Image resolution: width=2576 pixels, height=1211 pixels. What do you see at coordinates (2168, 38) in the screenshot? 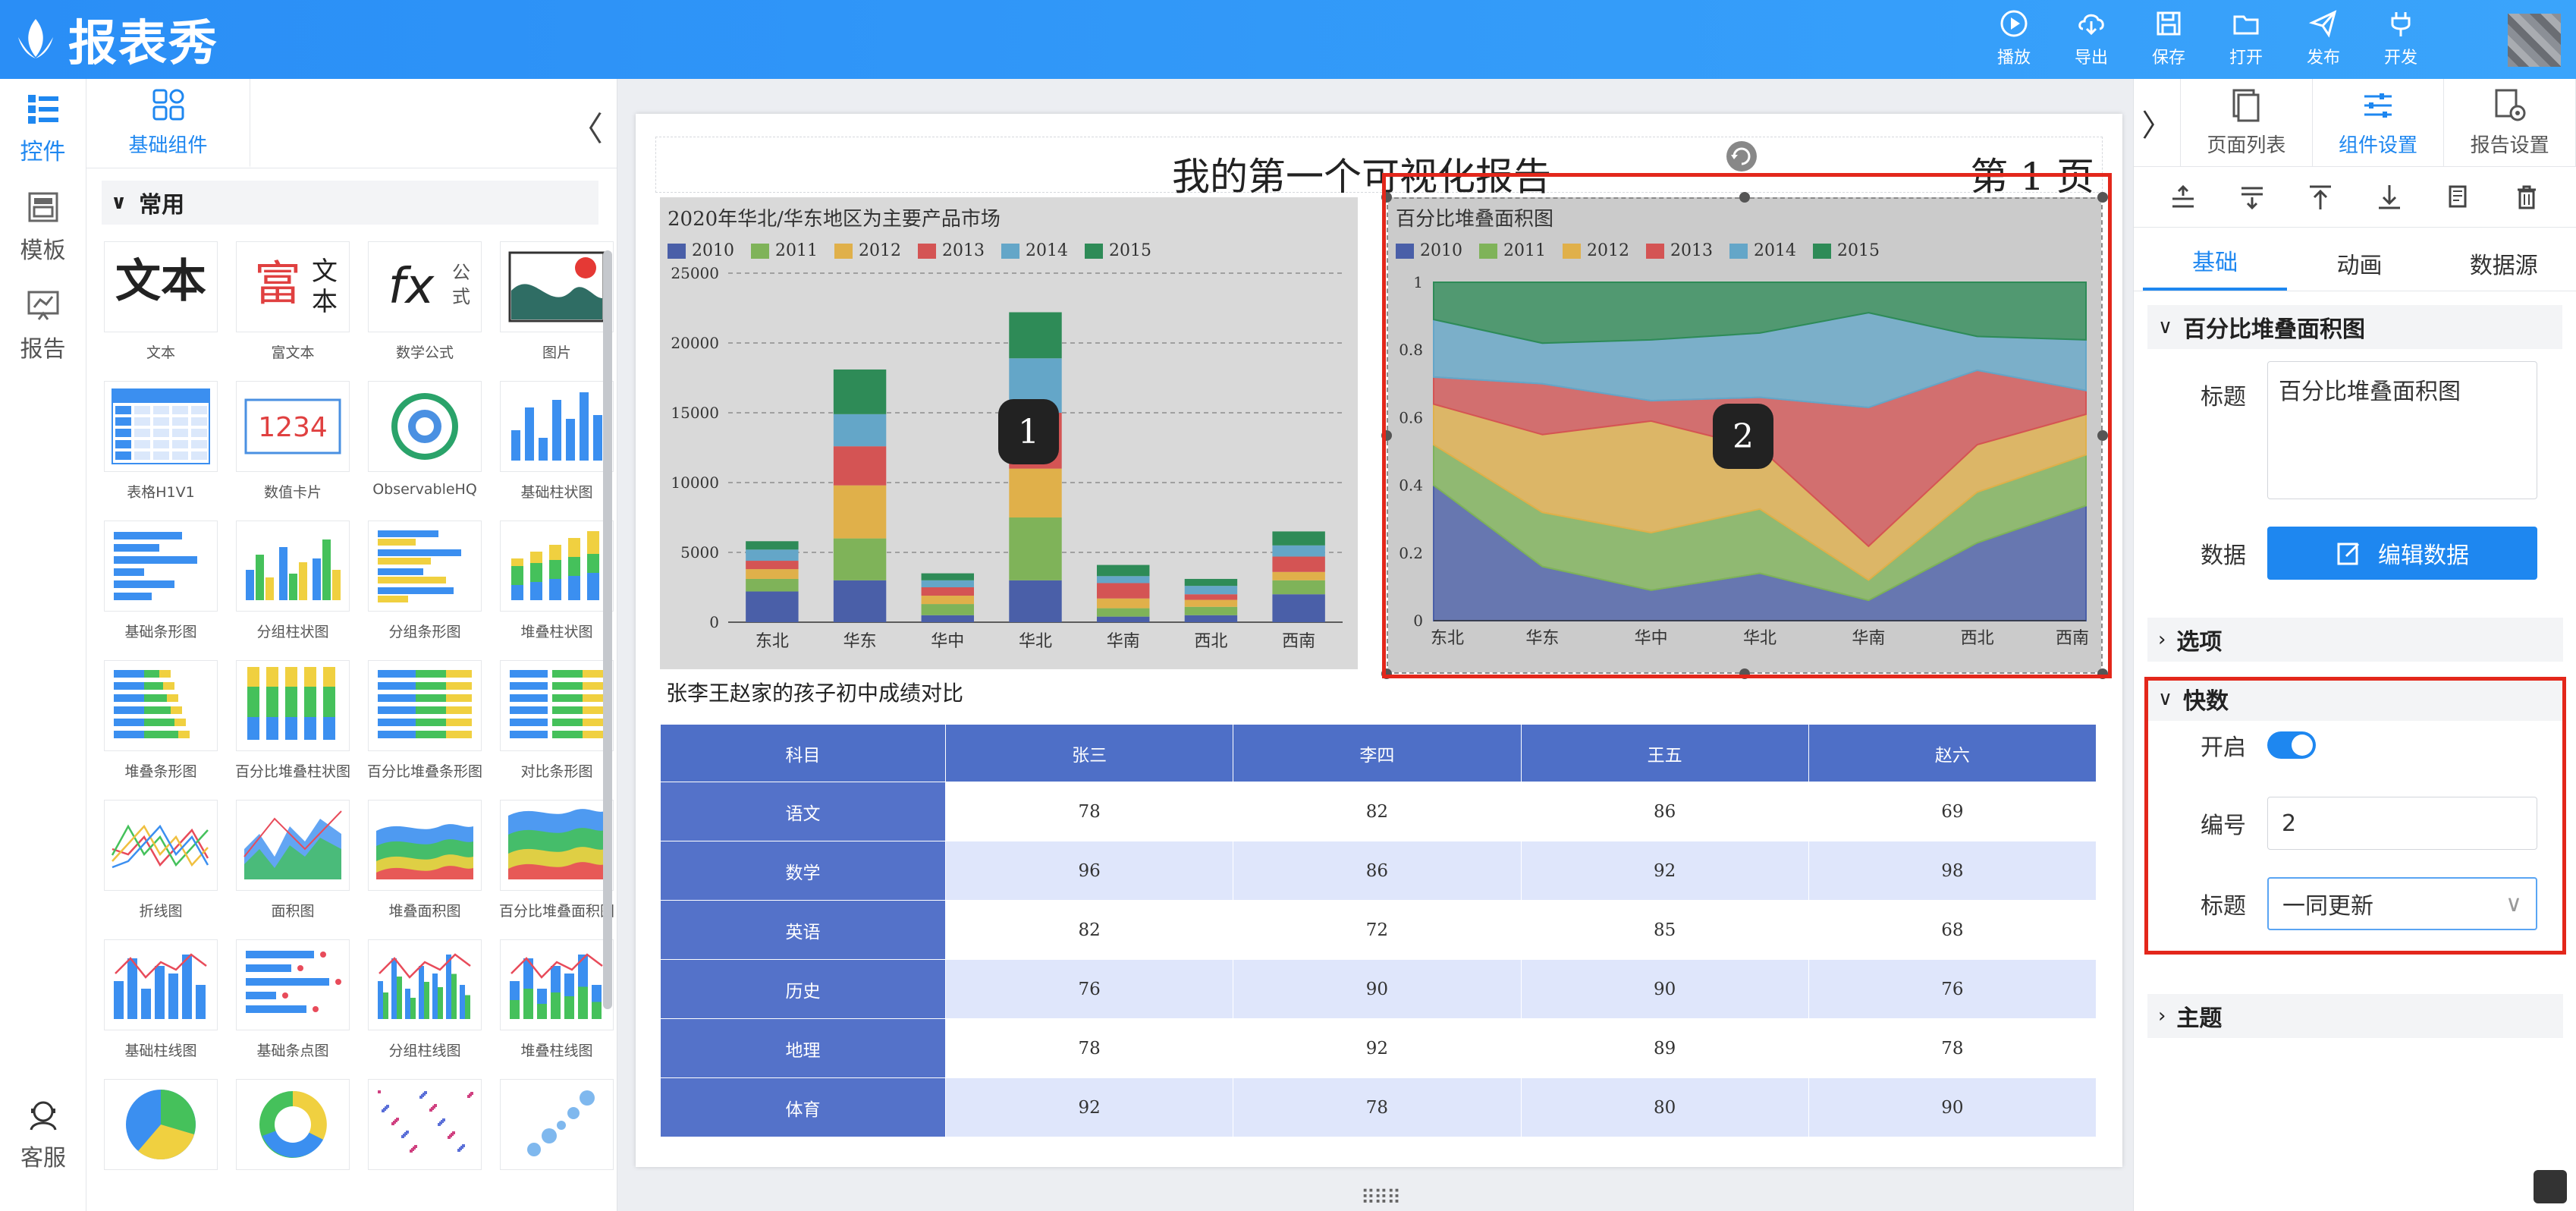
I see `toolbar-button-save: 保存` at bounding box center [2168, 38].